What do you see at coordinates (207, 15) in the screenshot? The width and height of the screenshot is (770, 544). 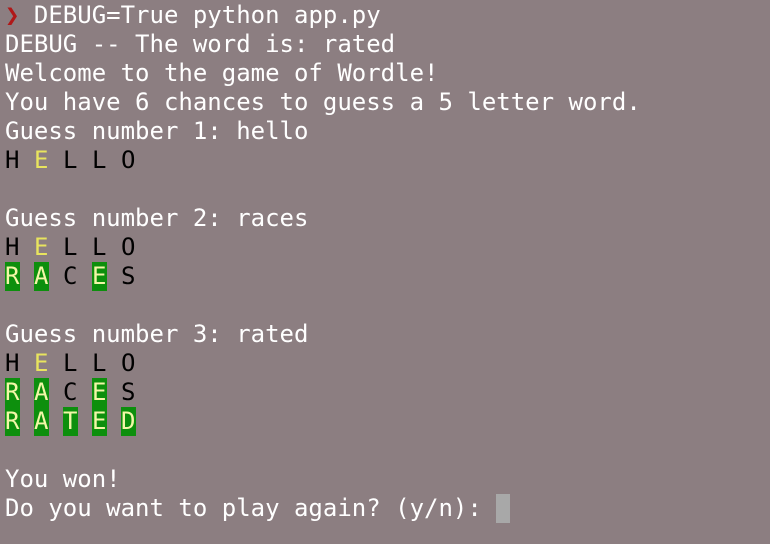 I see `prompt-command: DEBUG=True python app.py` at bounding box center [207, 15].